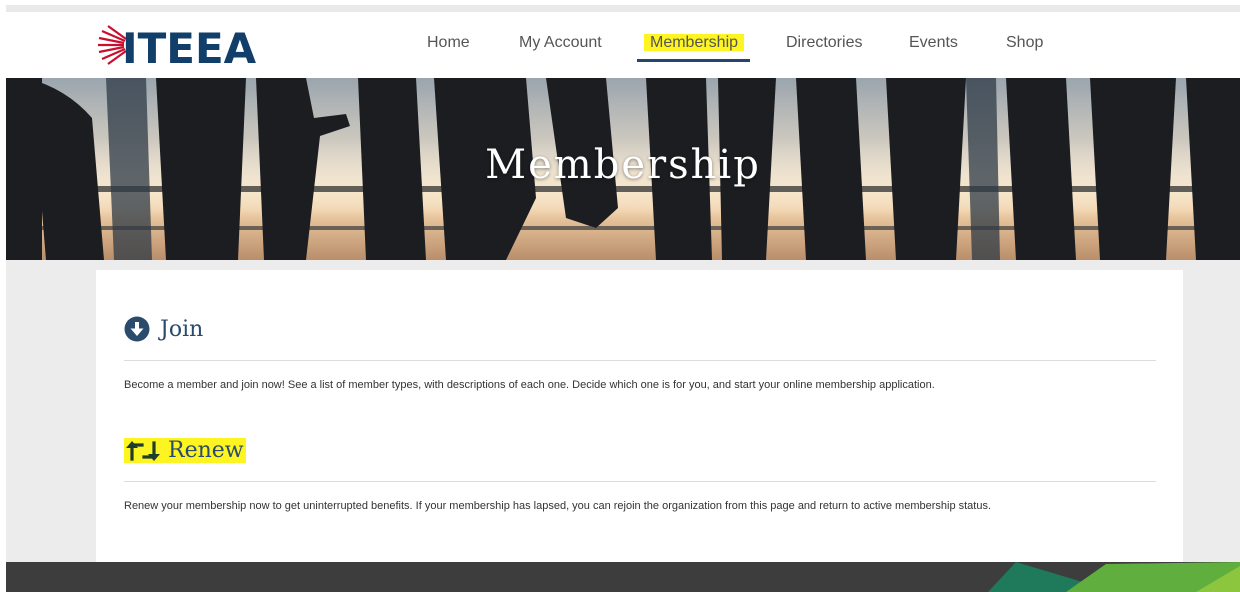 This screenshot has height=592, width=1240. Describe the element at coordinates (933, 43) in the screenshot. I see `nav-events: Events` at that location.